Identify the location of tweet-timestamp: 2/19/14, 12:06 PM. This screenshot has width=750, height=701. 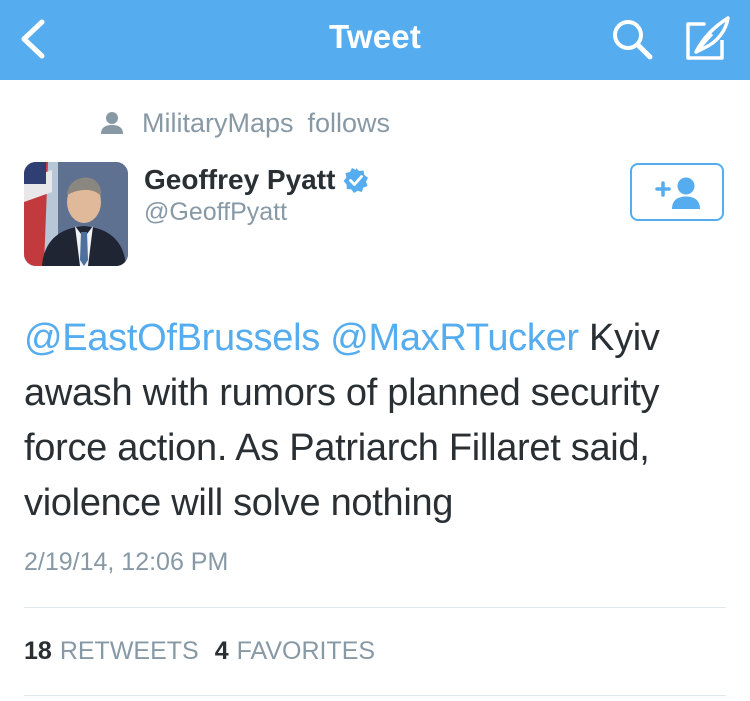
(126, 562).